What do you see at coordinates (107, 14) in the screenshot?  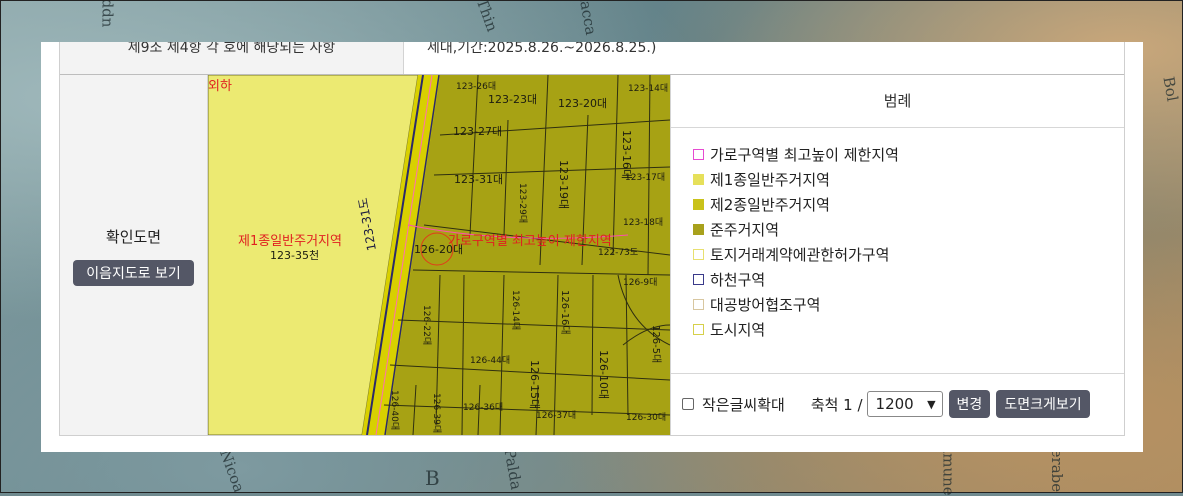 I see `bg-map-label: ddn` at bounding box center [107, 14].